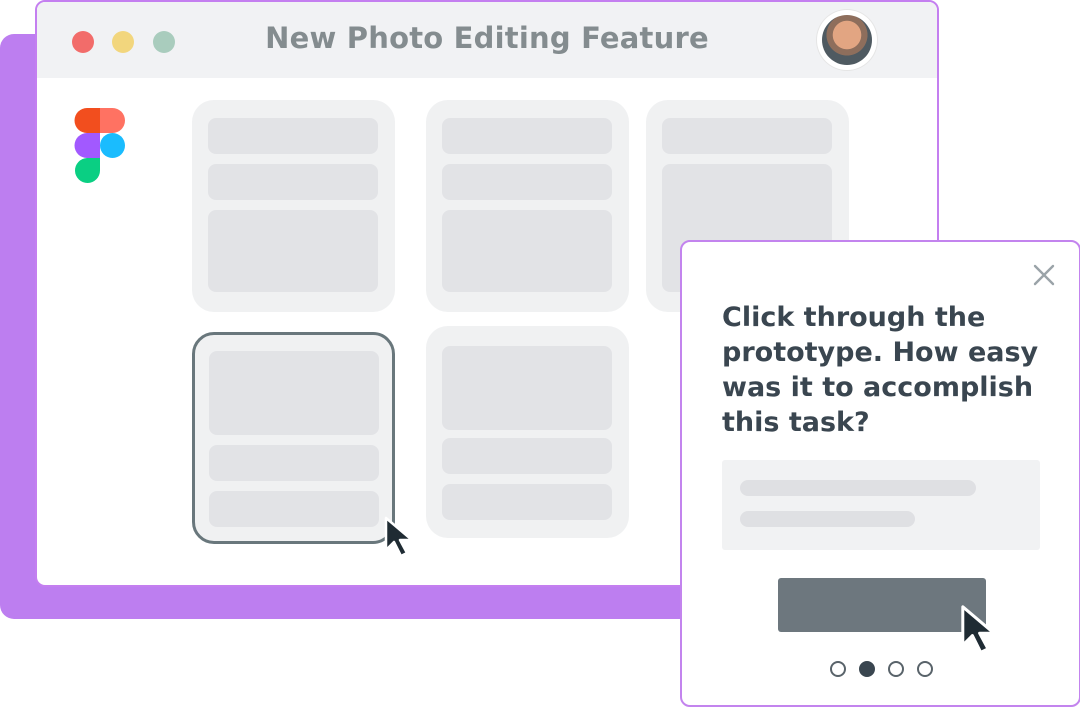 This screenshot has height=707, width=1080. I want to click on page-dot-active, so click(867, 669).